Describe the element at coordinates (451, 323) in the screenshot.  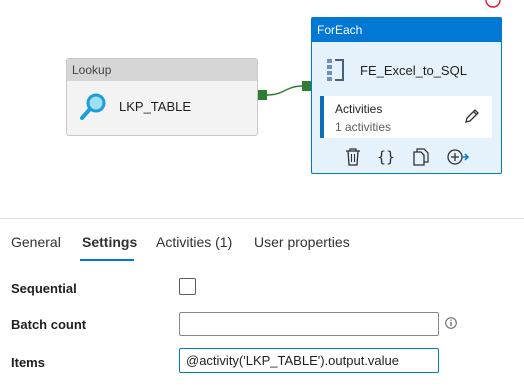
I see `info-icon` at that location.